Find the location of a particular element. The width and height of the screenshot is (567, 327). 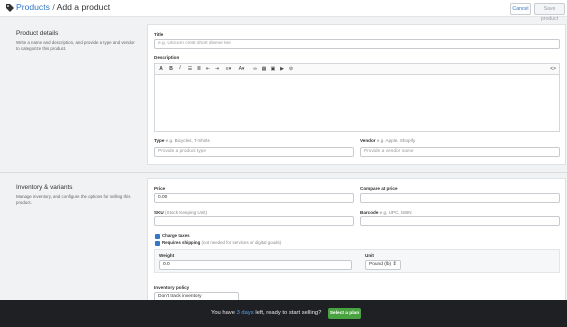

sku-label: SKU (Stock Keeping Unit) is located at coordinates (181, 212).